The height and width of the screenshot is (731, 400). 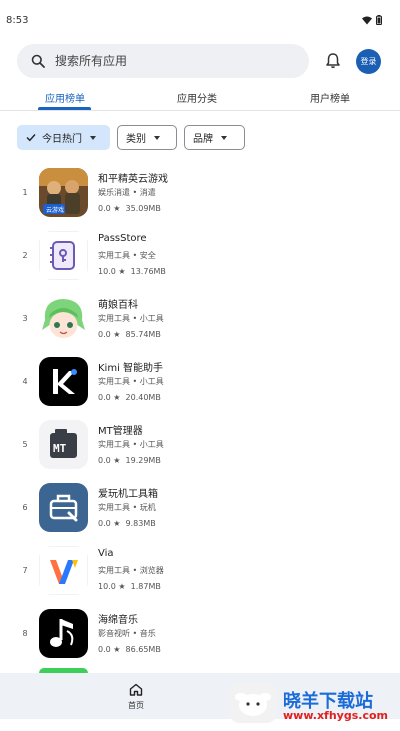 I want to click on tab-bar: 应用榜单 应用分类 用户榜单, so click(x=200, y=98).